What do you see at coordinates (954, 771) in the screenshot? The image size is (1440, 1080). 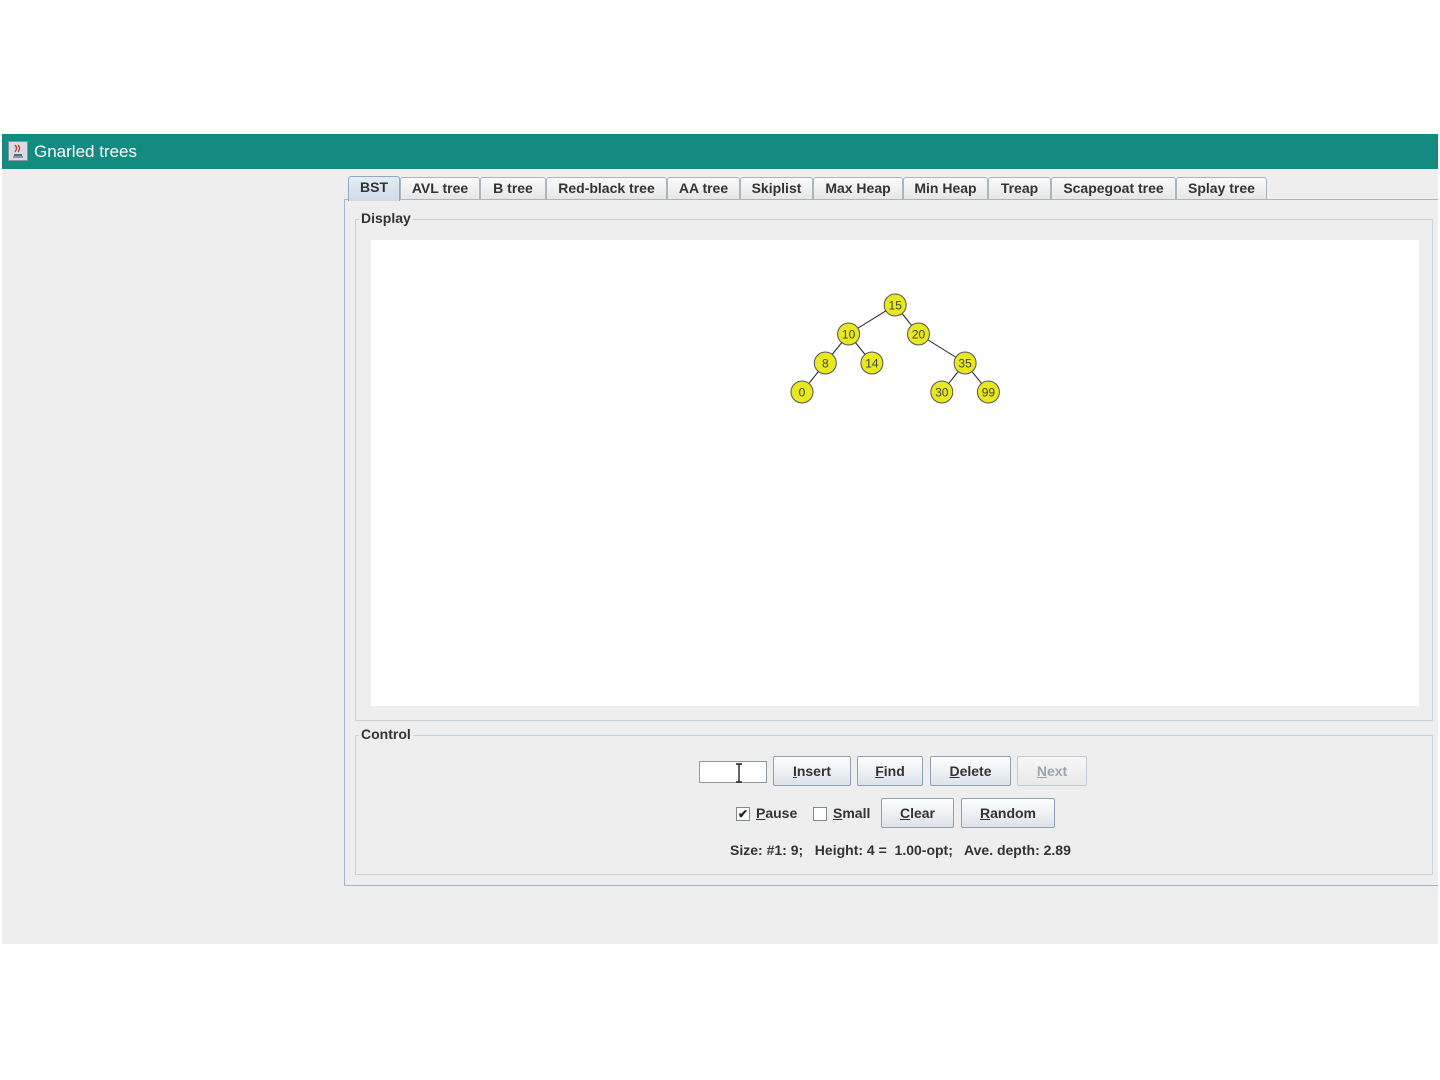 I see `delete-mnemonic: D` at bounding box center [954, 771].